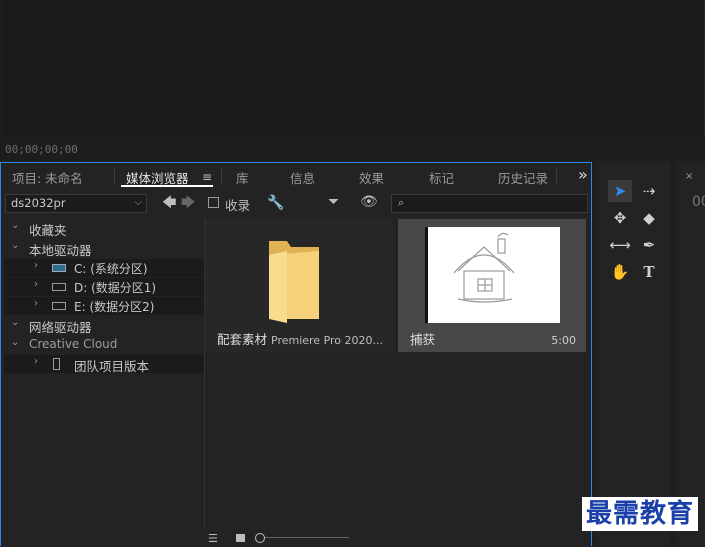 This screenshot has height=547, width=705. What do you see at coordinates (167, 186) in the screenshot?
I see `active-tab-indicator` at bounding box center [167, 186].